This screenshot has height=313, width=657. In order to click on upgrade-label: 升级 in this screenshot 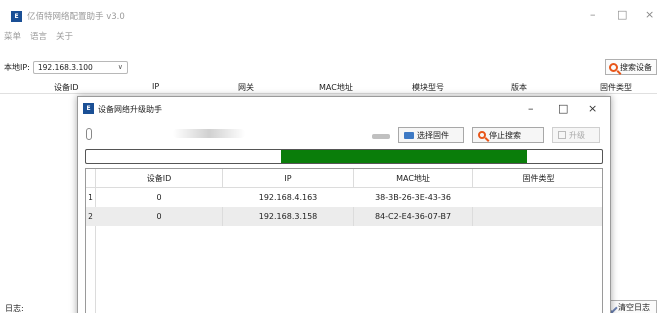, I will do `click(577, 135)`.